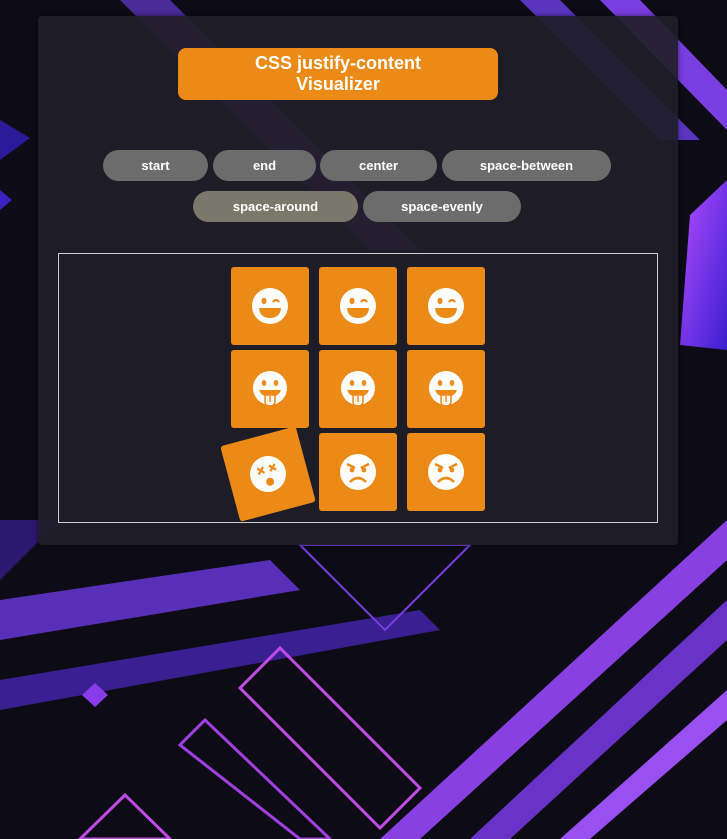  What do you see at coordinates (155, 165) in the screenshot?
I see `start-button: start` at bounding box center [155, 165].